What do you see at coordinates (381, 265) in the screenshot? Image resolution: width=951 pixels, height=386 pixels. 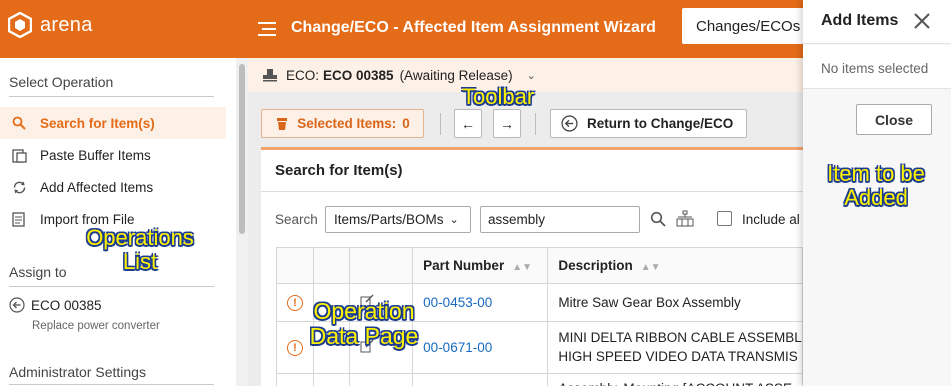 I see `column-header-edit` at bounding box center [381, 265].